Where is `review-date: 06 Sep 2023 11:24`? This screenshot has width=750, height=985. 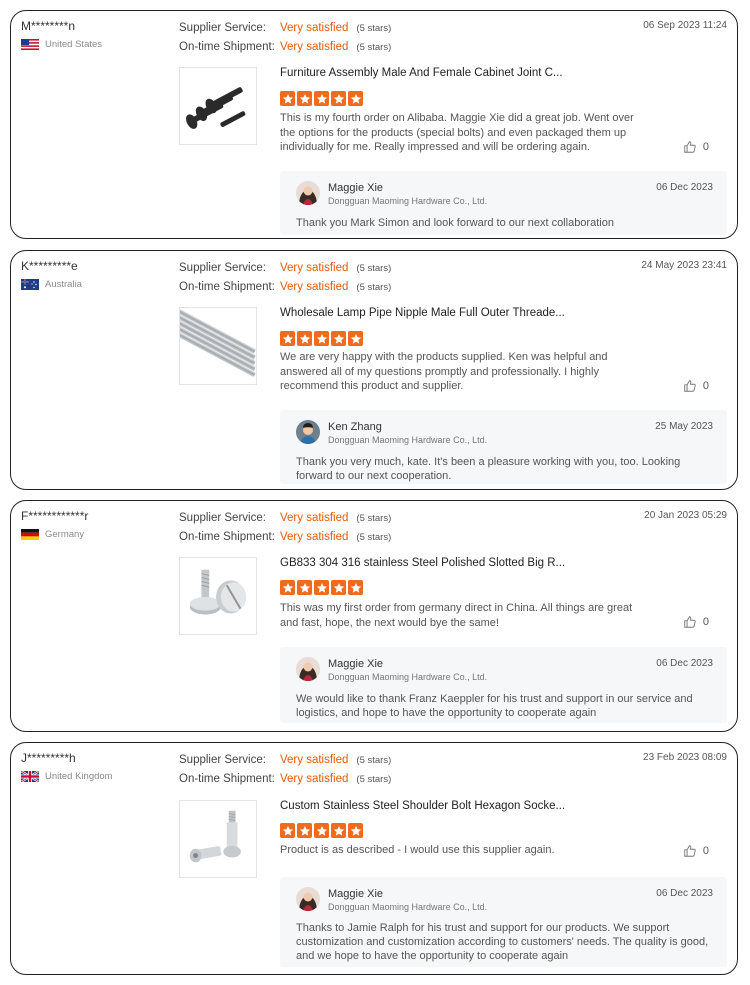
review-date: 06 Sep 2023 11:24 is located at coordinates (685, 25).